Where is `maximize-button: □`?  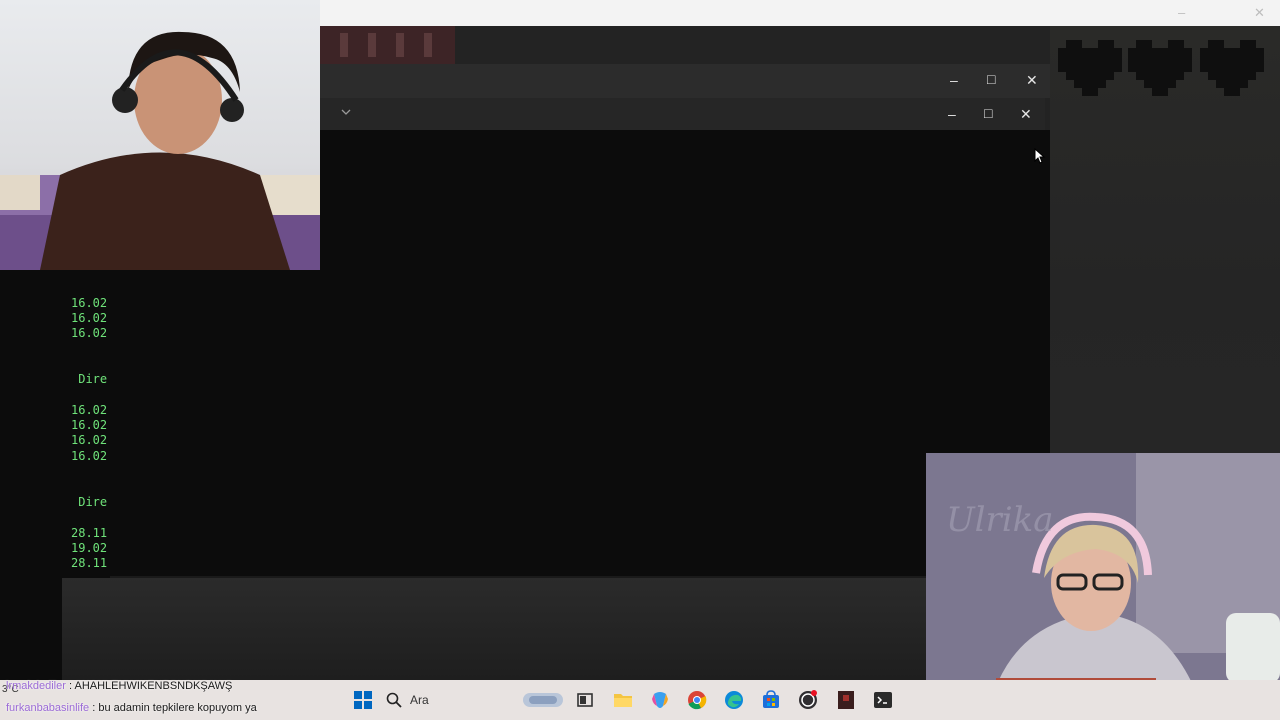 maximize-button: □ is located at coordinates (991, 79).